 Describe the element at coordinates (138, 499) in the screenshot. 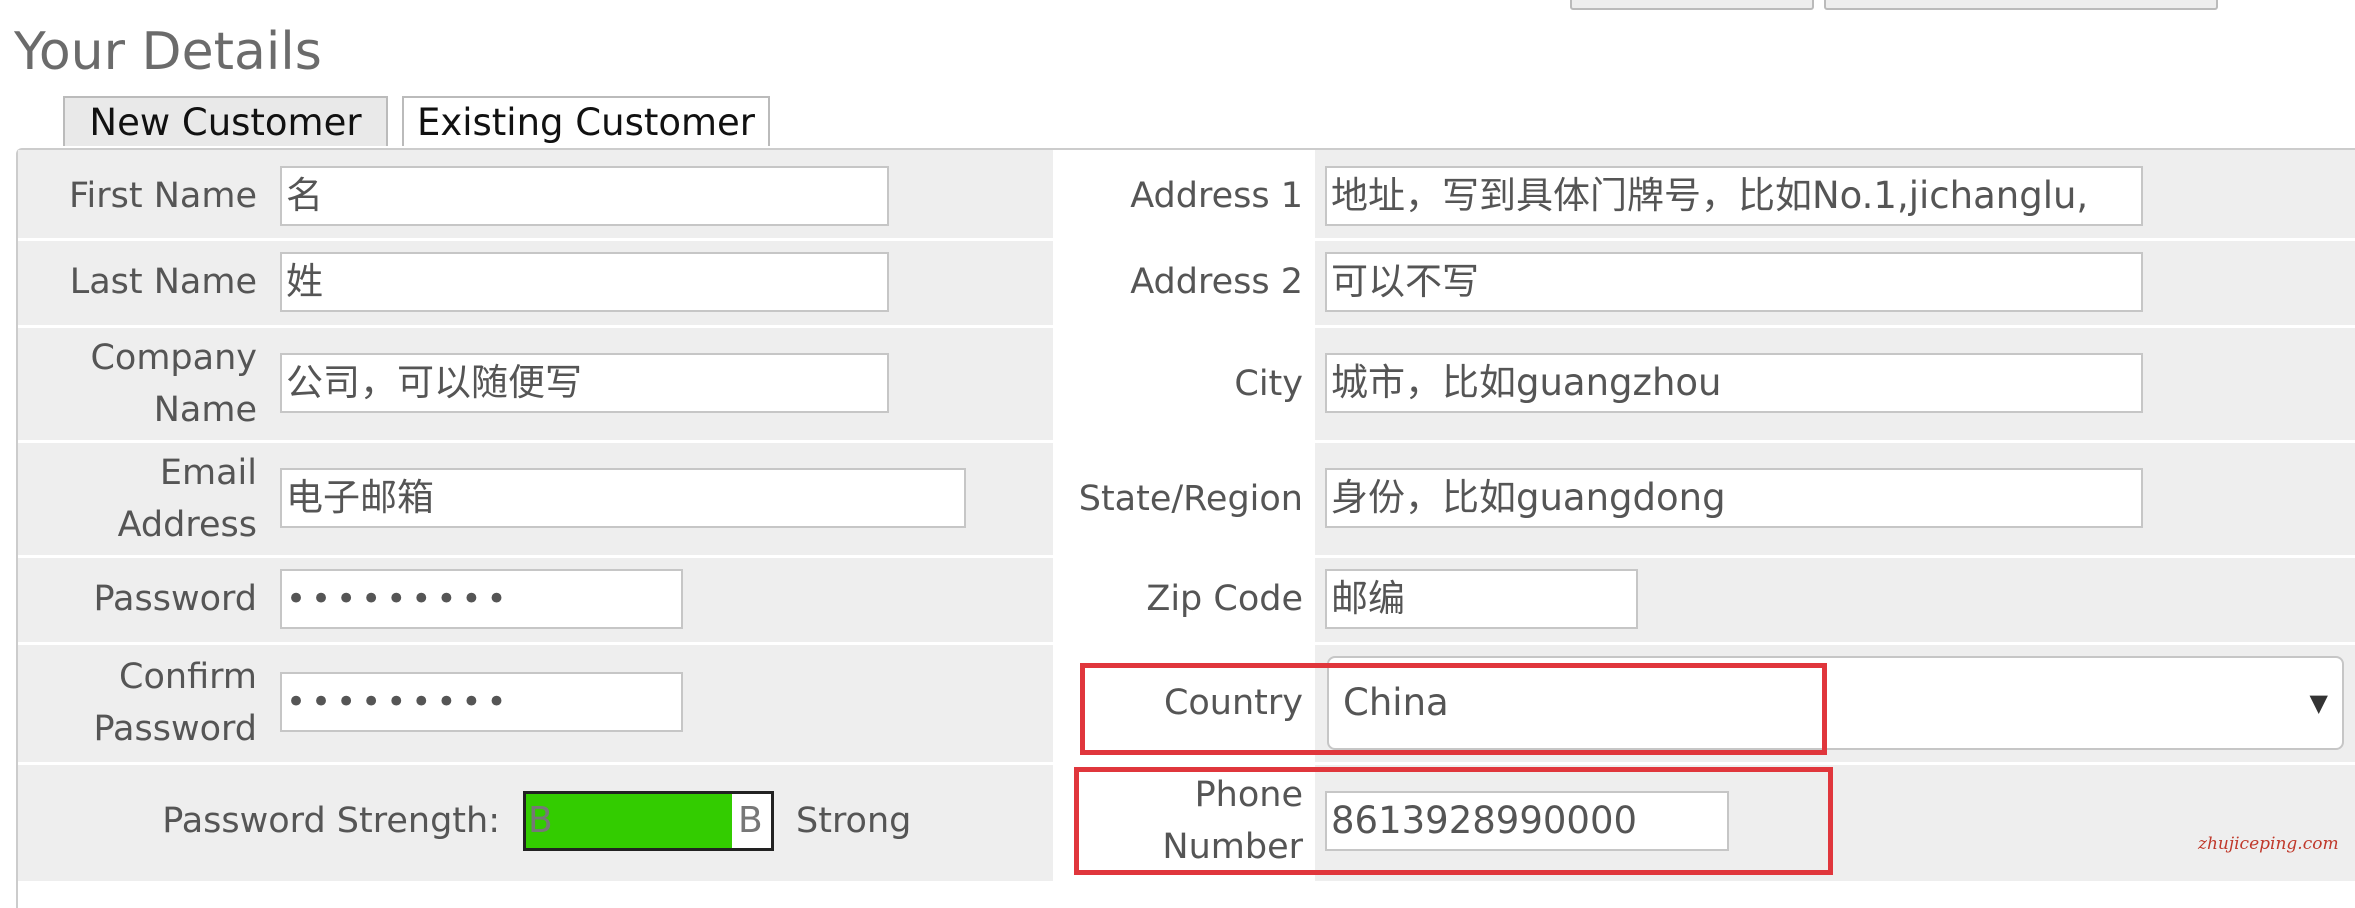

I see `email-label: Email Address` at that location.